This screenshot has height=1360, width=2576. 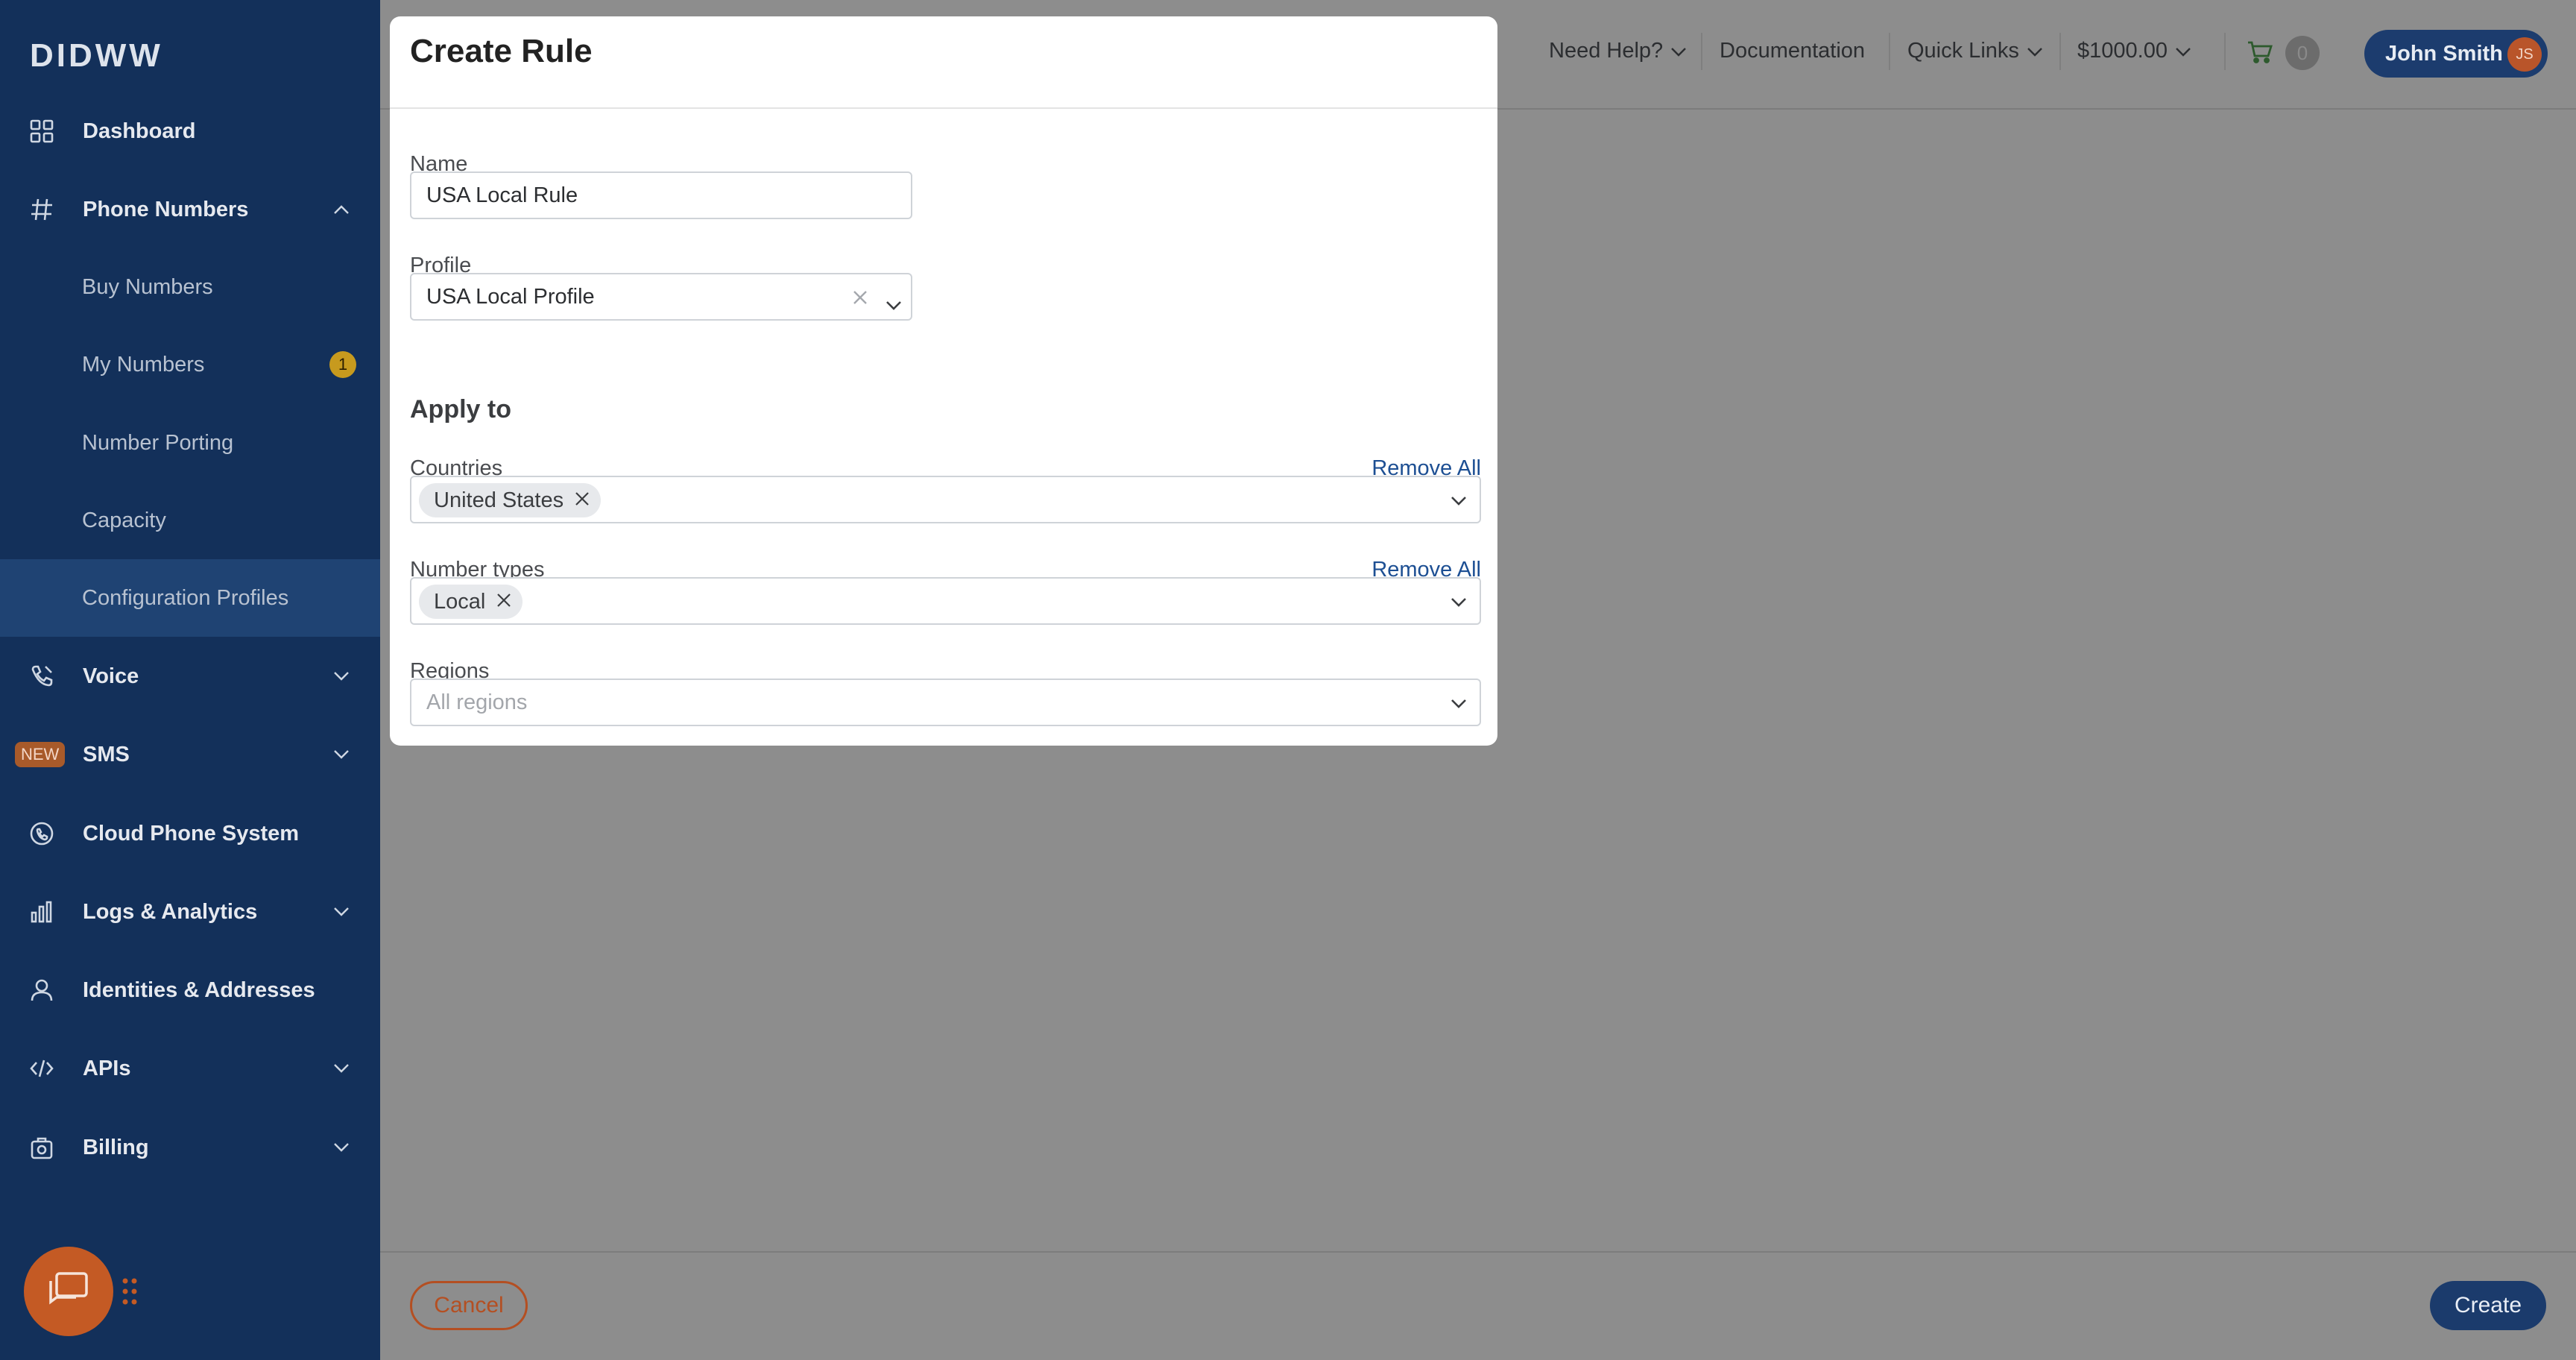 I want to click on sidebar-item-label: Dashboard, so click(x=139, y=131).